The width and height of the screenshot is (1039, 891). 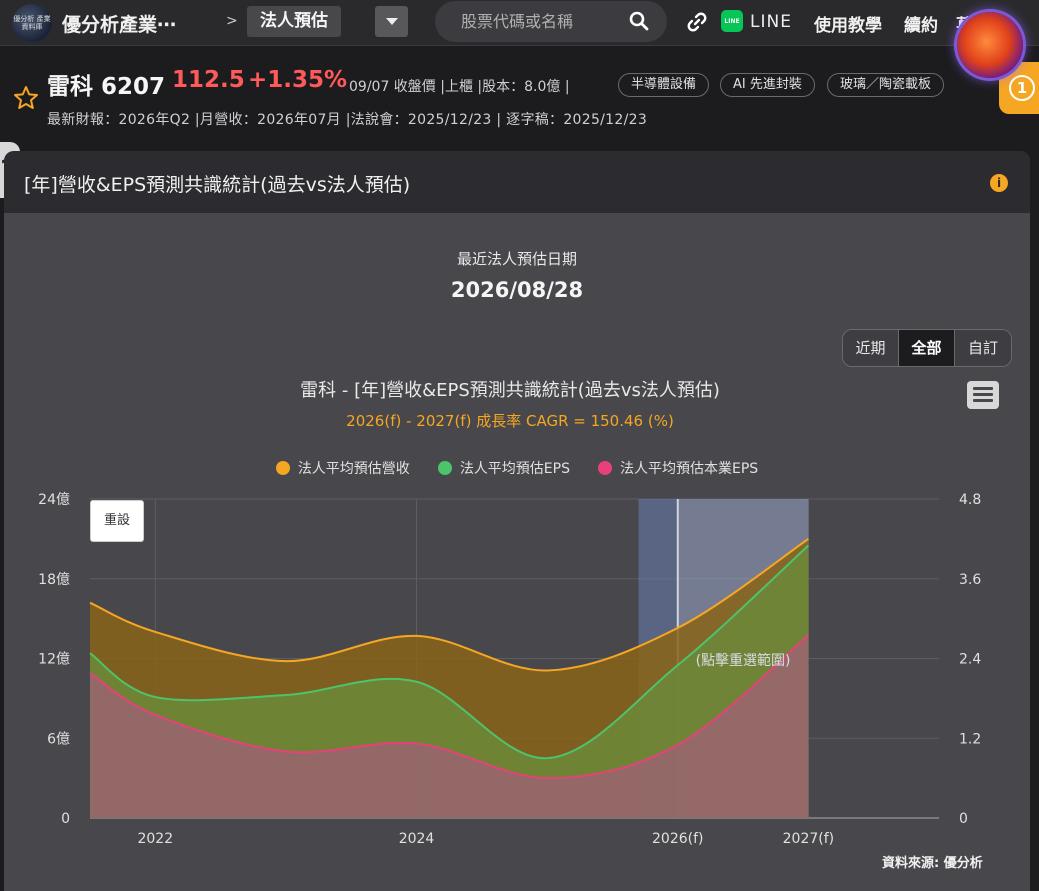 What do you see at coordinates (970, 580) in the screenshot?
I see `y-right-tick-label: 3.6` at bounding box center [970, 580].